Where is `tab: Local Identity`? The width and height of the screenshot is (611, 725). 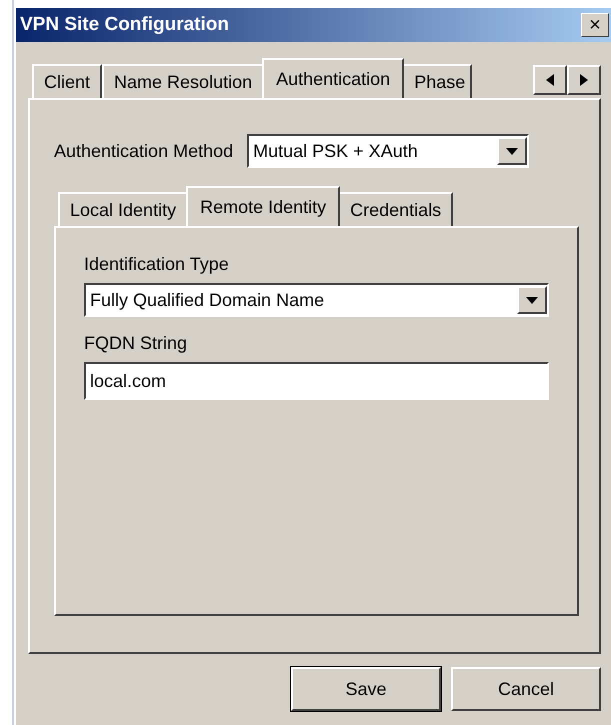 tab: Local Identity is located at coordinates (123, 209).